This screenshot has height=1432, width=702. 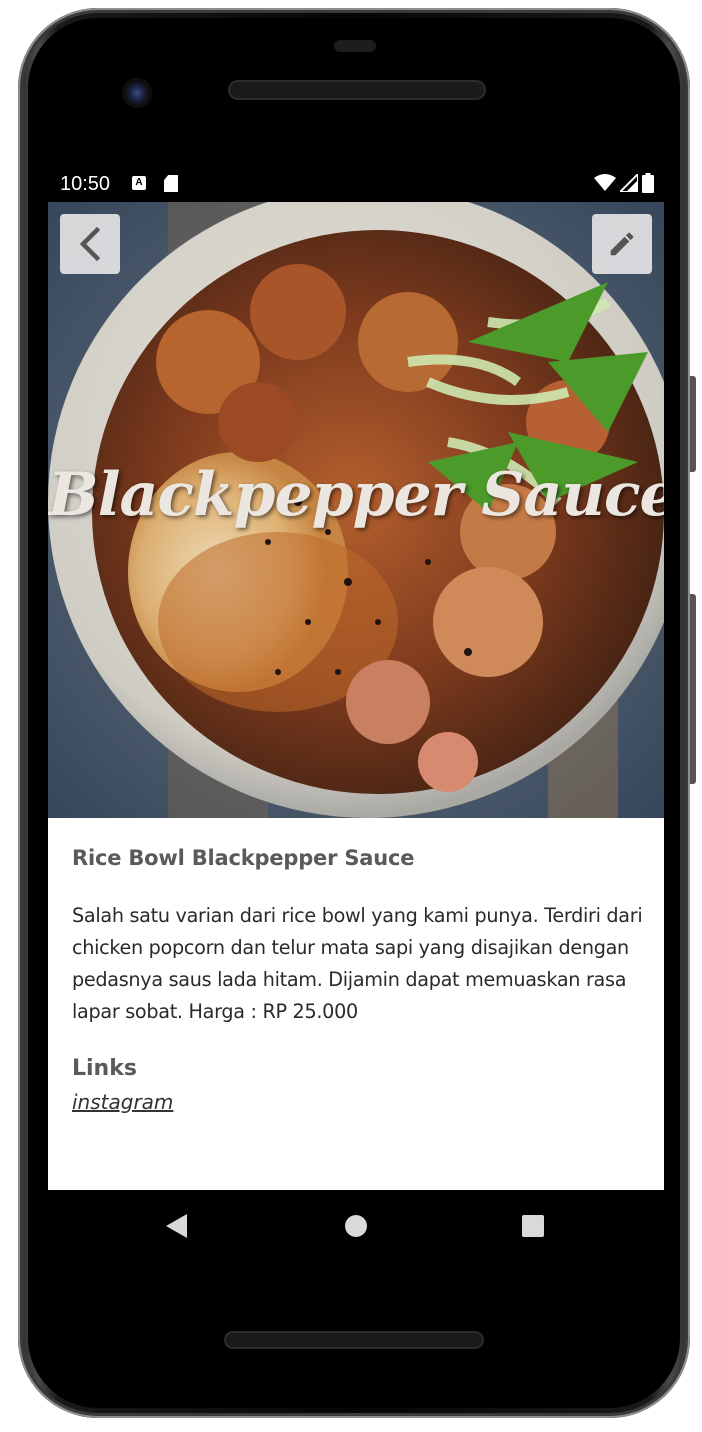 I want to click on sd-card-icon, so click(x=171, y=183).